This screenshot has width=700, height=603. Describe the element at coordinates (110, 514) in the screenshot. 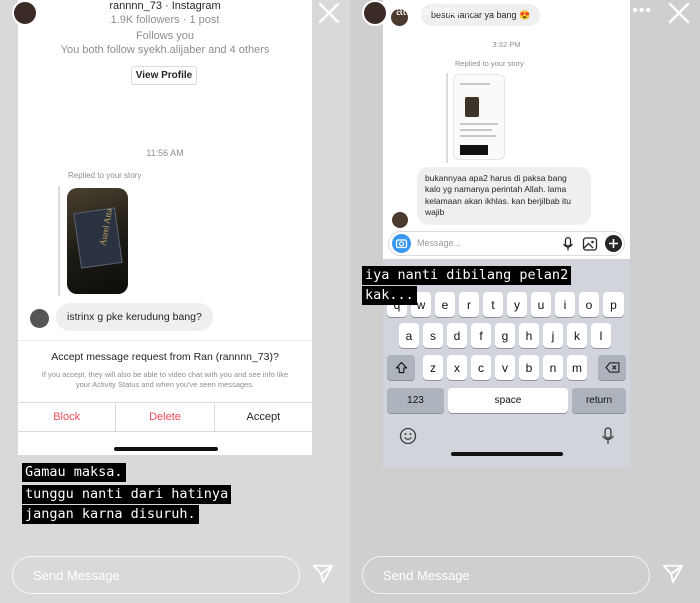

I see `caption-line-3: jangan karna disuruh.` at that location.